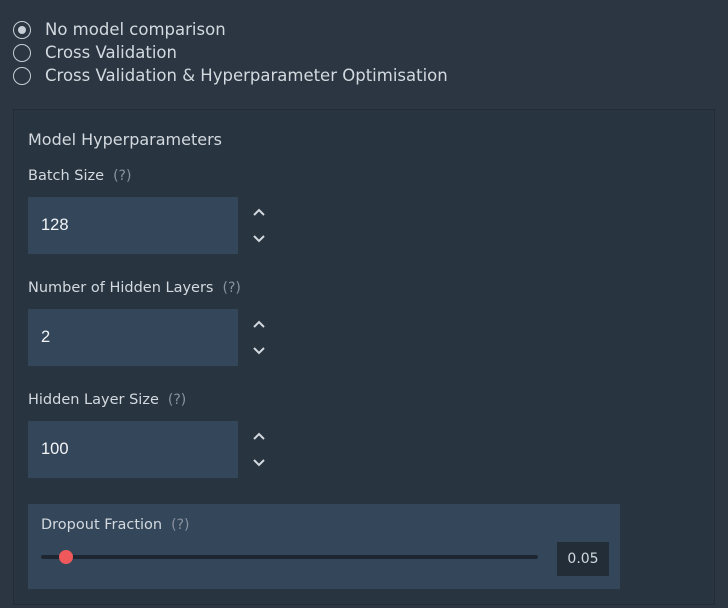  Describe the element at coordinates (125, 139) in the screenshot. I see `panel-title: Model Hyperparameters` at that location.